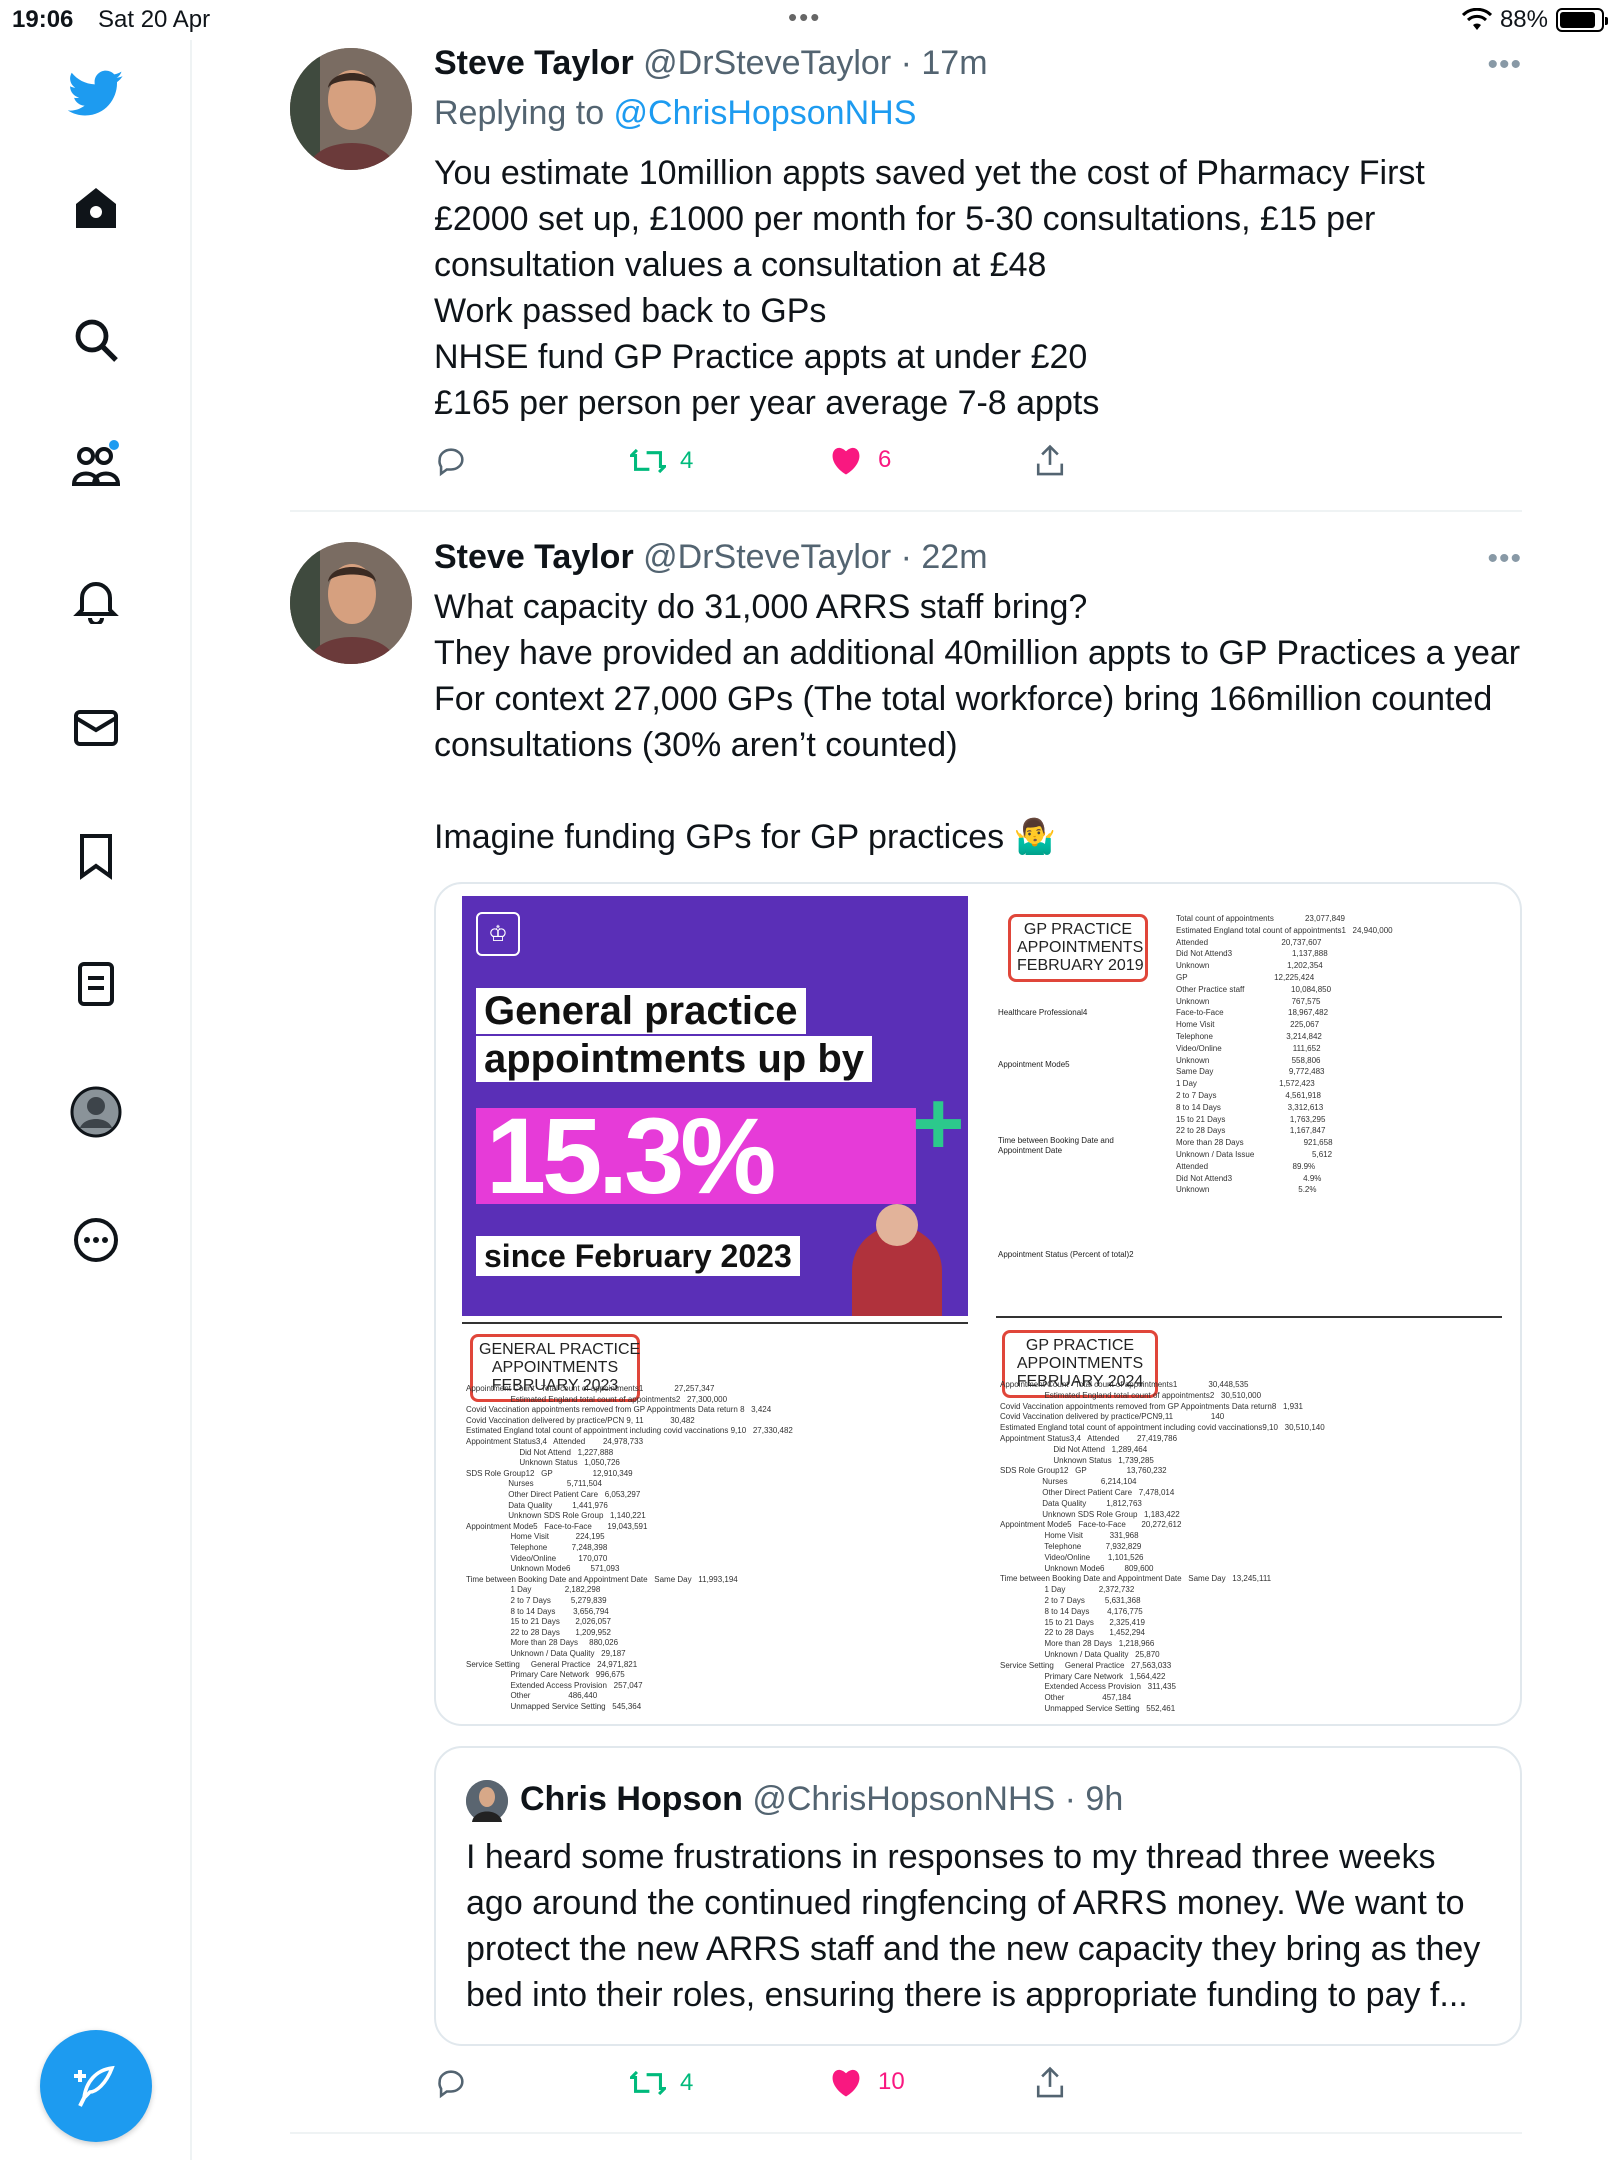 The height and width of the screenshot is (2160, 1620). What do you see at coordinates (538, 1622) in the screenshot?
I see `doc-row: 15 to 21 Days 2,026,057` at bounding box center [538, 1622].